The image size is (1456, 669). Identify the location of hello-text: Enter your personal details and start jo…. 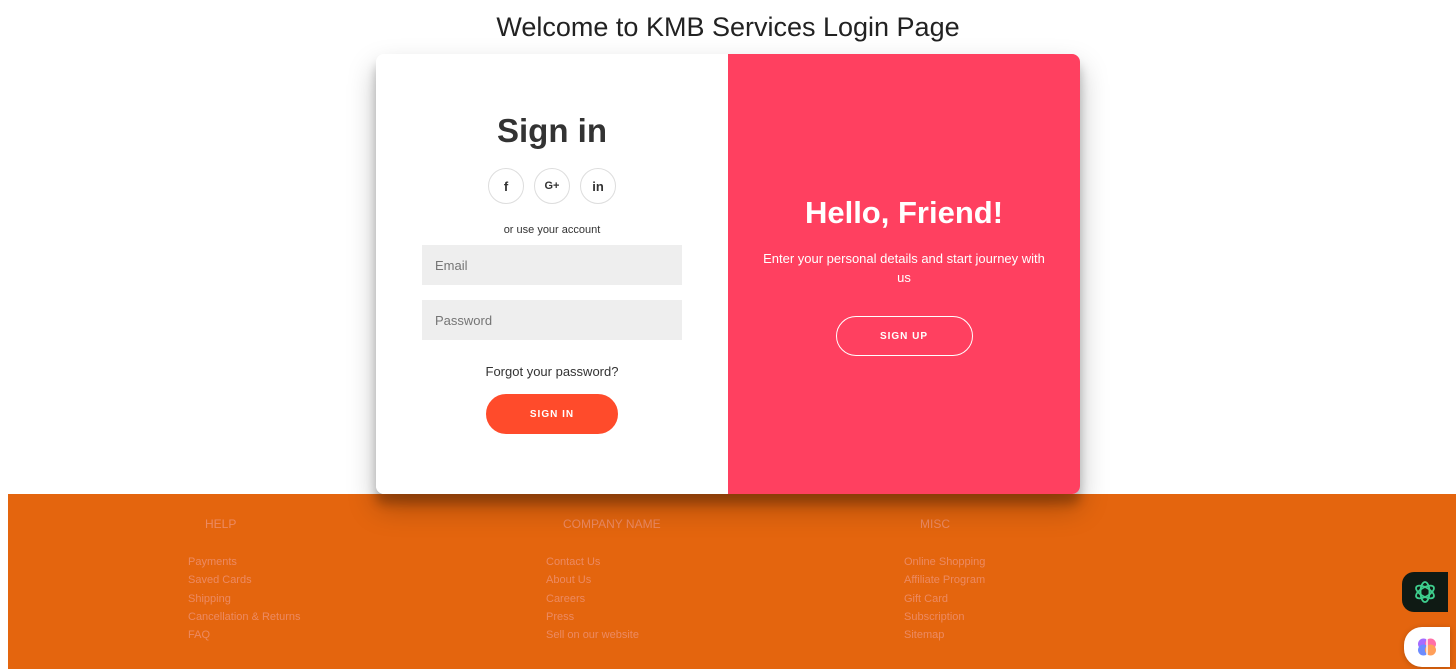
(904, 268).